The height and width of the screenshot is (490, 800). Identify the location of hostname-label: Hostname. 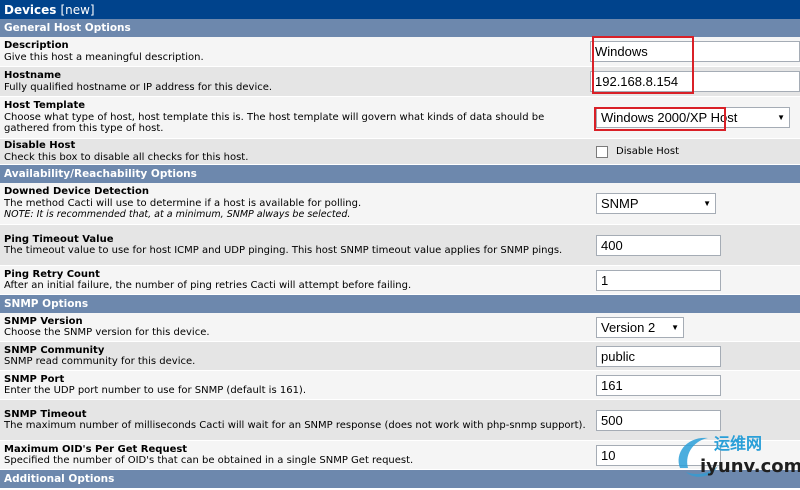
(33, 75).